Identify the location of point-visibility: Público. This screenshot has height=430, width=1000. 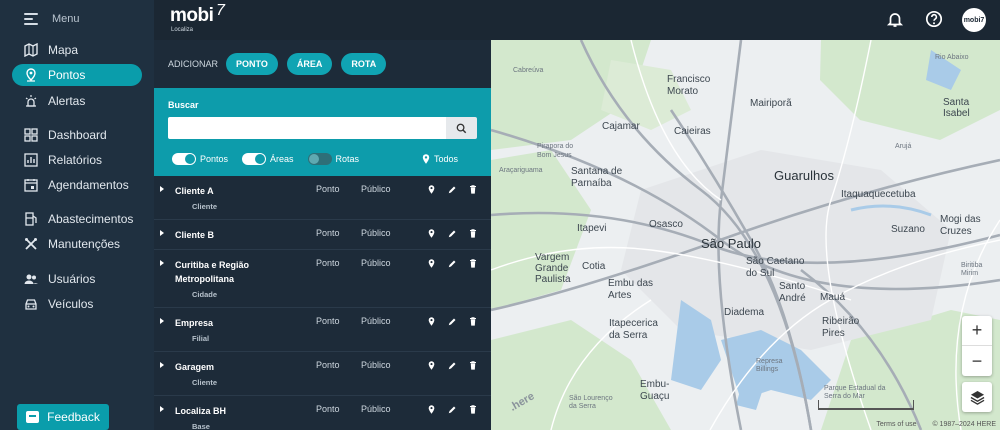
(376, 409).